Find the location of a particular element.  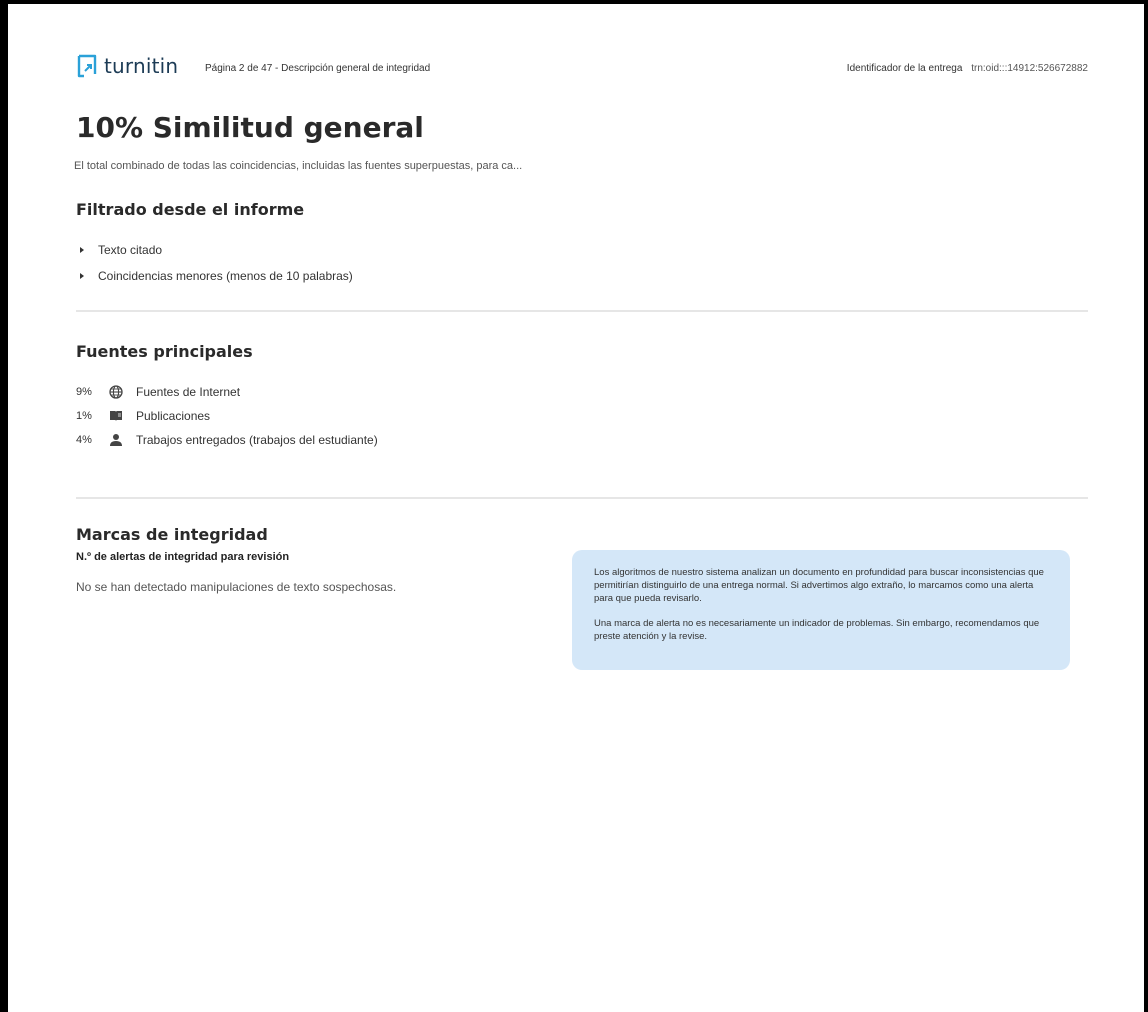

turnitin-logo: turnitin is located at coordinates (127, 66).